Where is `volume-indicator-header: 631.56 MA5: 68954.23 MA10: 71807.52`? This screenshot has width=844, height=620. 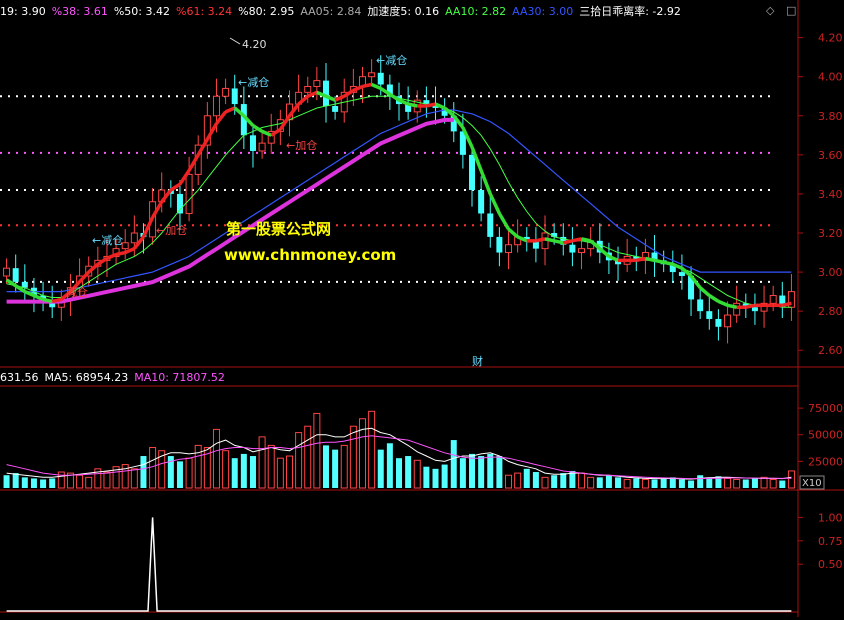
volume-indicator-header: 631.56 MA5: 68954.23 MA10: 71807.52 is located at coordinates (115, 377).